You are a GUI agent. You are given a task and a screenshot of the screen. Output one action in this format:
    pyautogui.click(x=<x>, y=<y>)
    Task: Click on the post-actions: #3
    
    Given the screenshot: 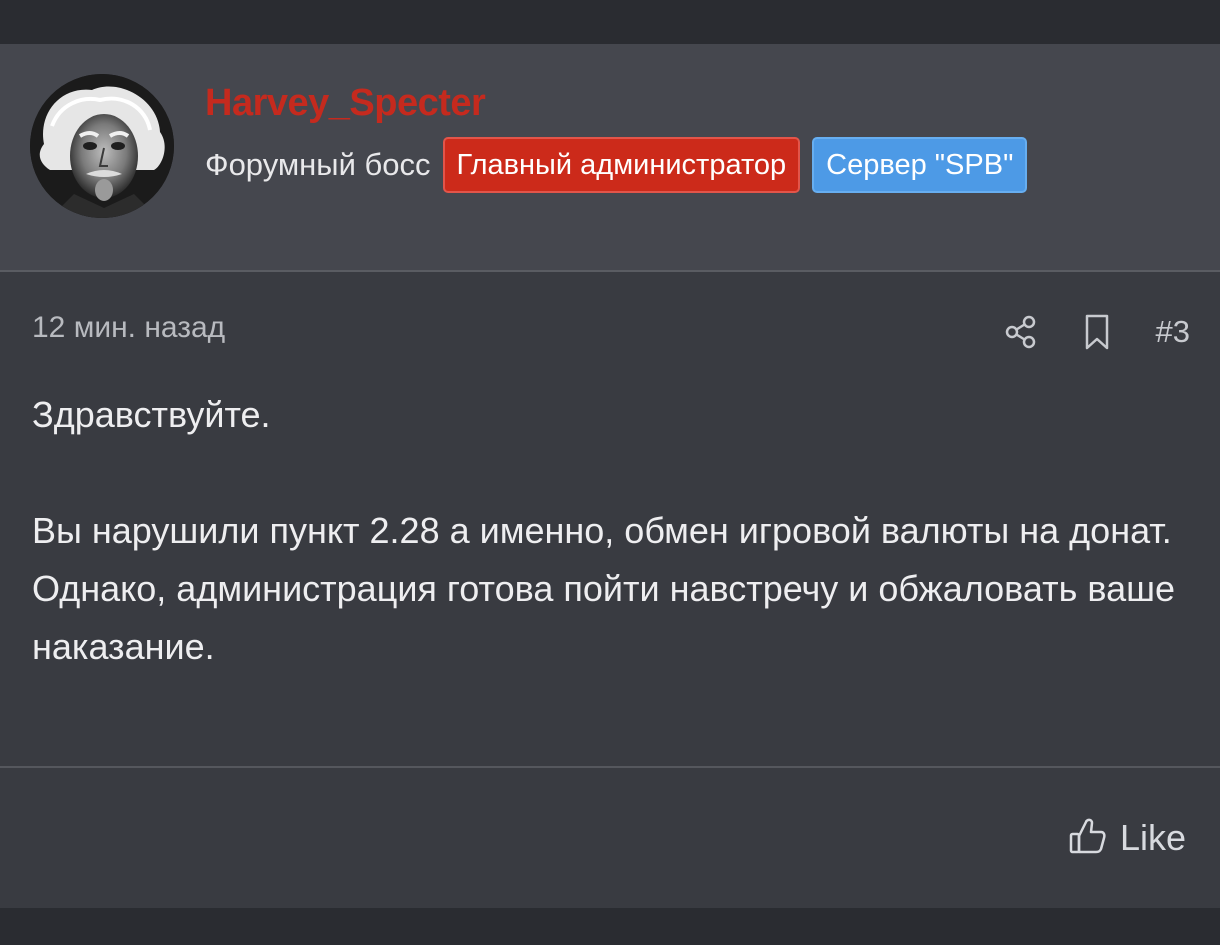 What is the action you would take?
    pyautogui.click(x=1076, y=332)
    